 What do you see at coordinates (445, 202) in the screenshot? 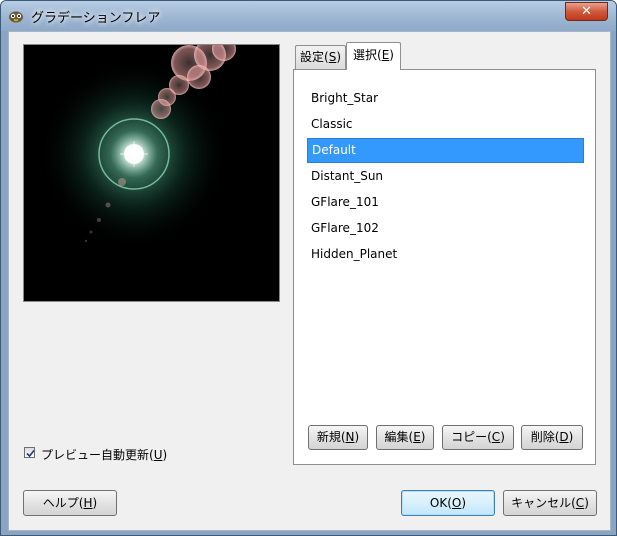
I see `list-item-gflare-101: GFlare_101` at bounding box center [445, 202].